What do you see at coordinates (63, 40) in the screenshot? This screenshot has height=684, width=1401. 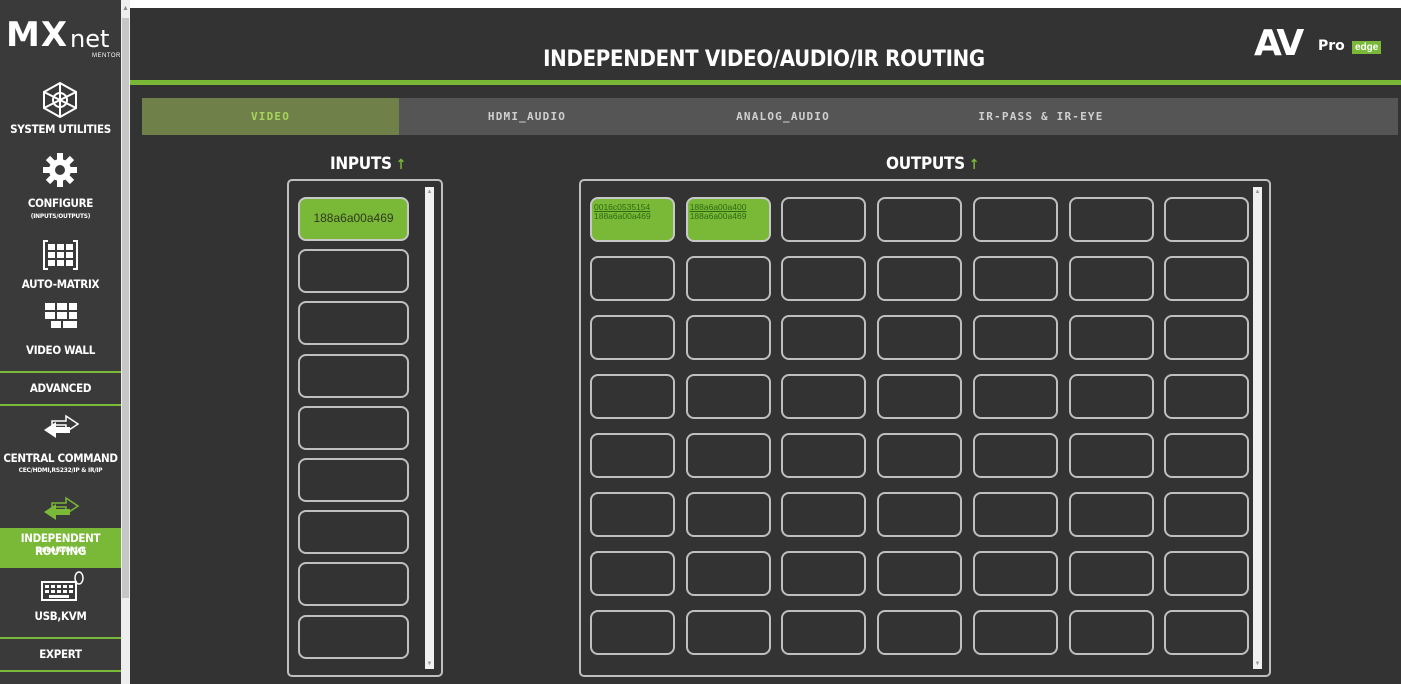 I see `mxnet-logo: MX net MENTOR` at bounding box center [63, 40].